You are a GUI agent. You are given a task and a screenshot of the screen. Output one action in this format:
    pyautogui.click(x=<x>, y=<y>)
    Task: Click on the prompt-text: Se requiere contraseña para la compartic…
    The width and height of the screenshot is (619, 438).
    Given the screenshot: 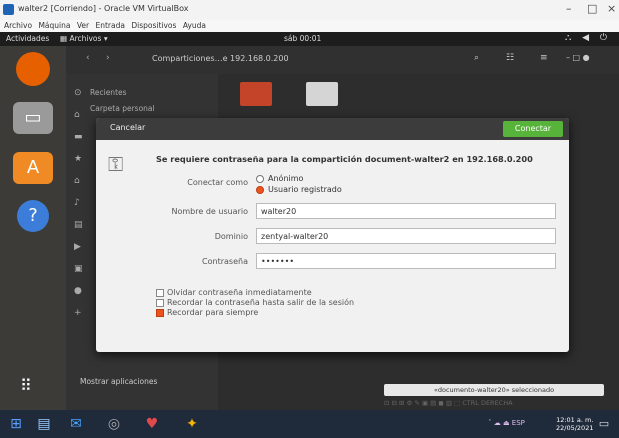 What is the action you would take?
    pyautogui.click(x=344, y=159)
    